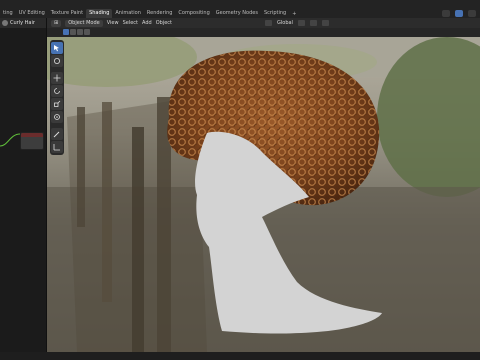  Describe the element at coordinates (446, 13) in the screenshot. I see `scene-icon` at that location.